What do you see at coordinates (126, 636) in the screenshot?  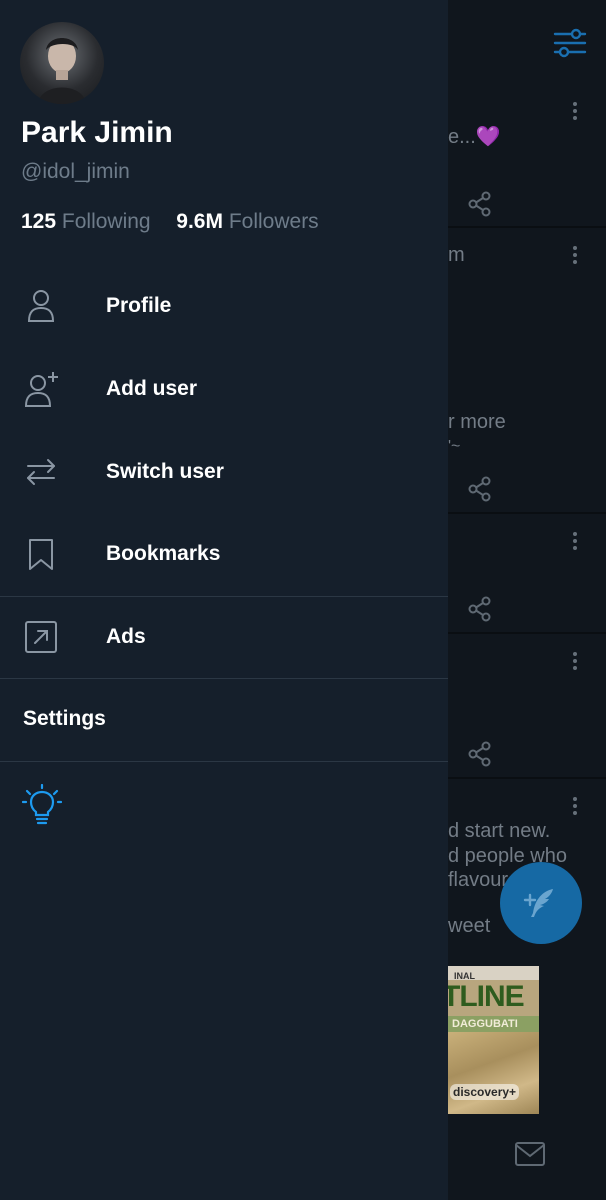 I see `menu-label: Ads` at bounding box center [126, 636].